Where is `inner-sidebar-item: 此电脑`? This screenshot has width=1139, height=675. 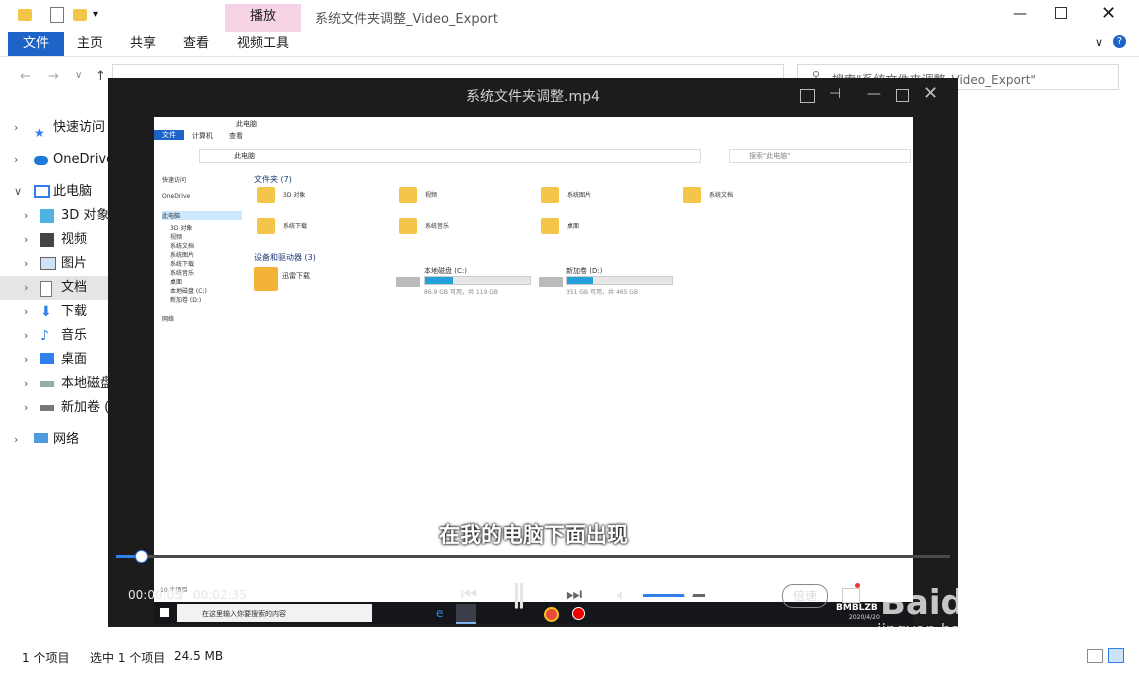 inner-sidebar-item: 此电脑 is located at coordinates (202, 215).